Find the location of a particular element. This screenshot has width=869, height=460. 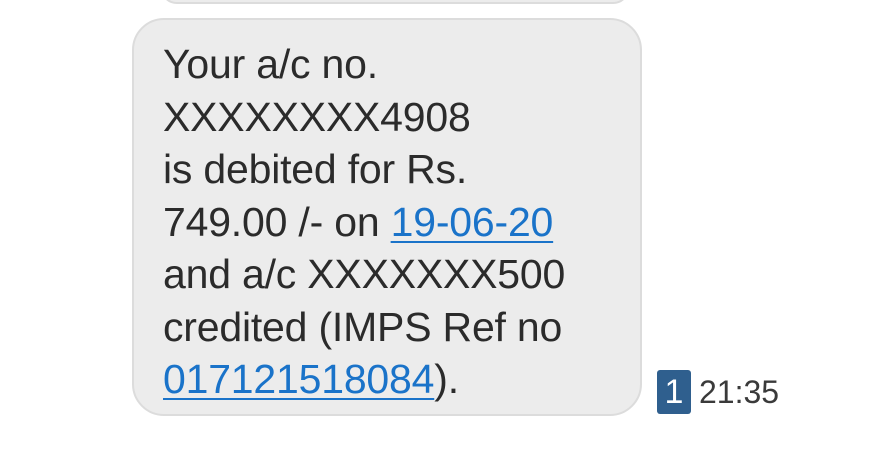

message-line: 017121518084). is located at coordinates (401, 379).